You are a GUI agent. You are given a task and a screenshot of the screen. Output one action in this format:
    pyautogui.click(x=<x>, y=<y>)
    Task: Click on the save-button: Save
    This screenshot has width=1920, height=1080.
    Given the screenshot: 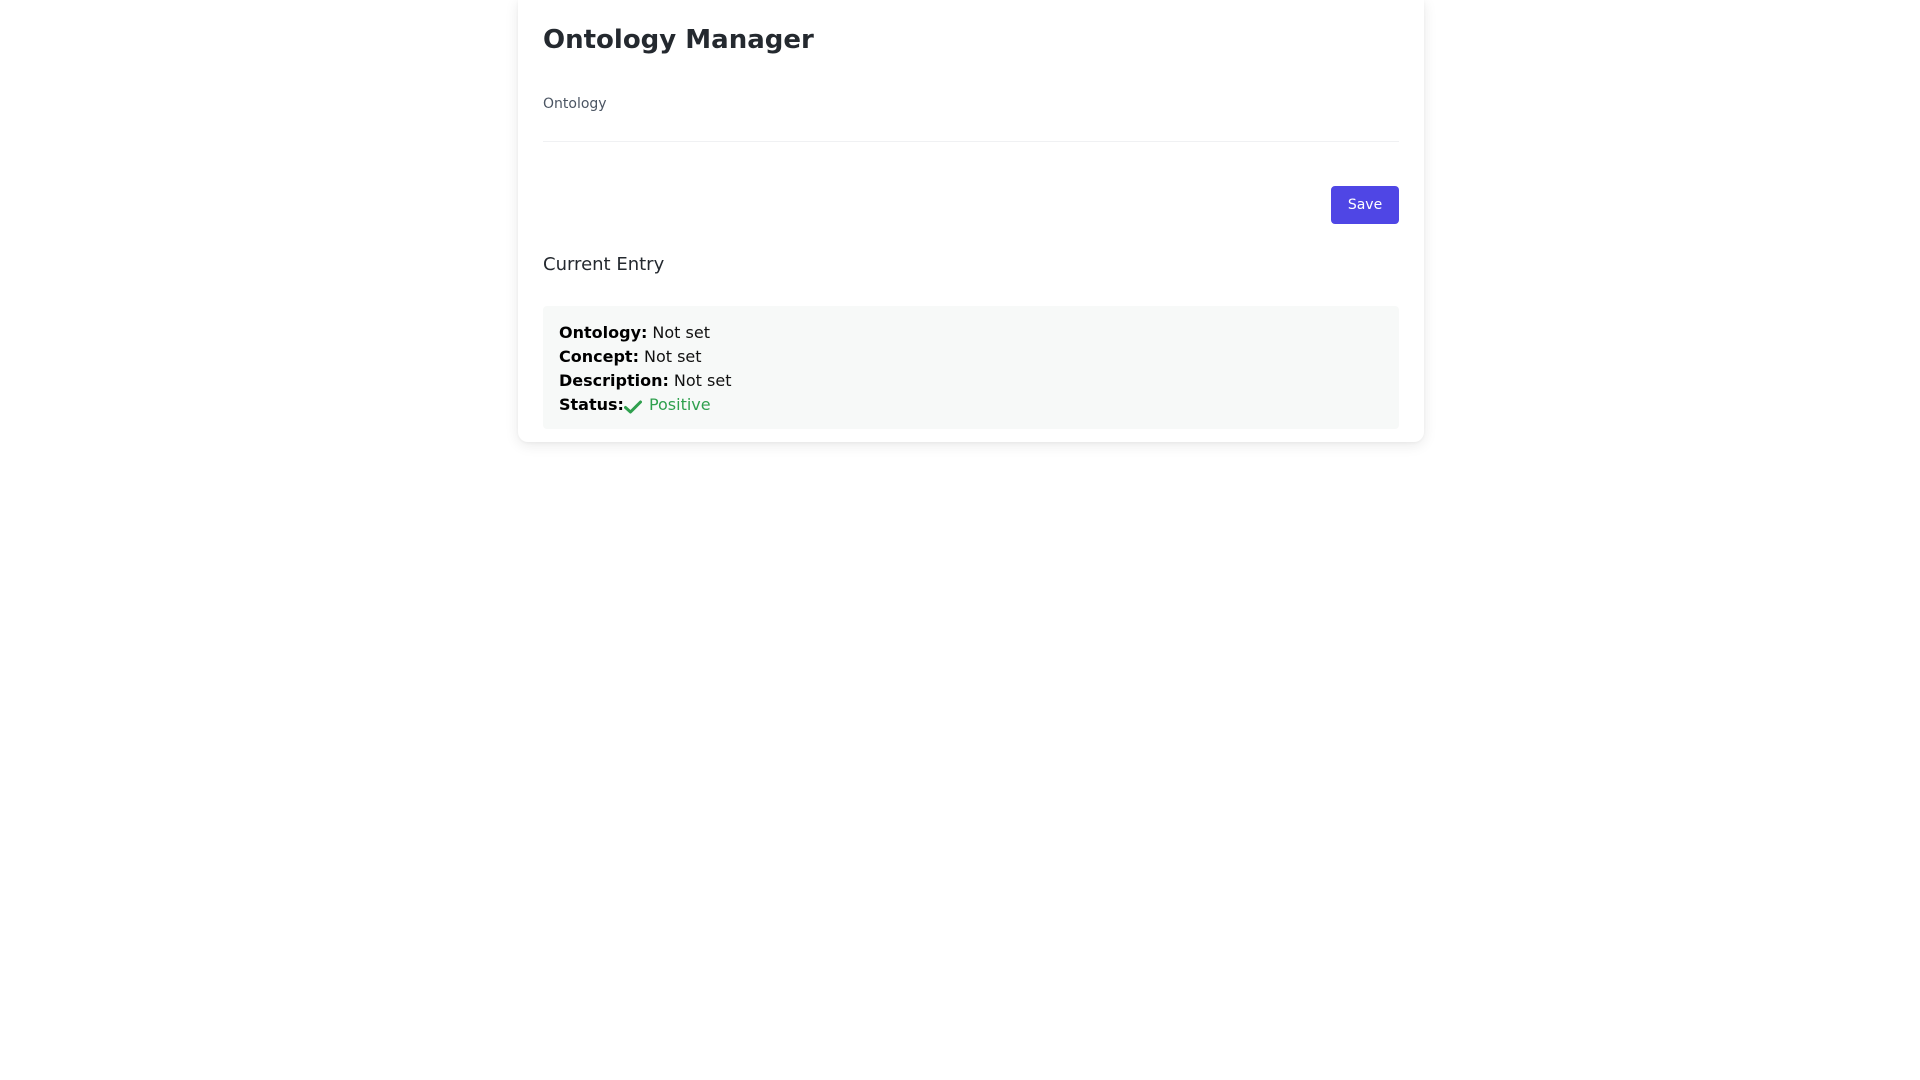 What is the action you would take?
    pyautogui.click(x=1365, y=205)
    